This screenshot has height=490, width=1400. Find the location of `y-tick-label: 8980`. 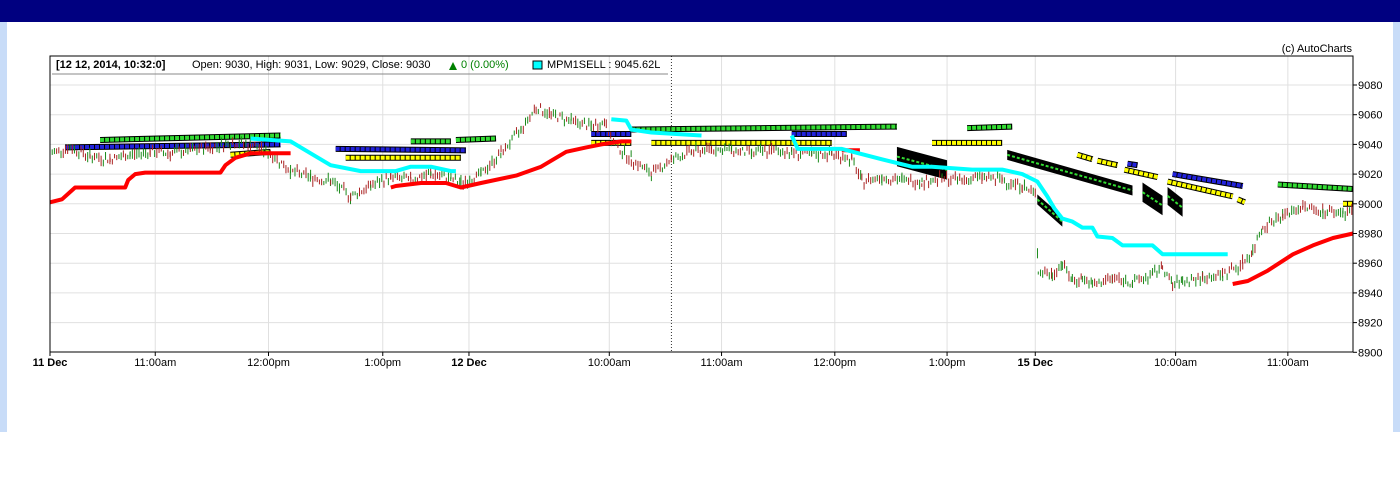

y-tick-label: 8980 is located at coordinates (1370, 235).